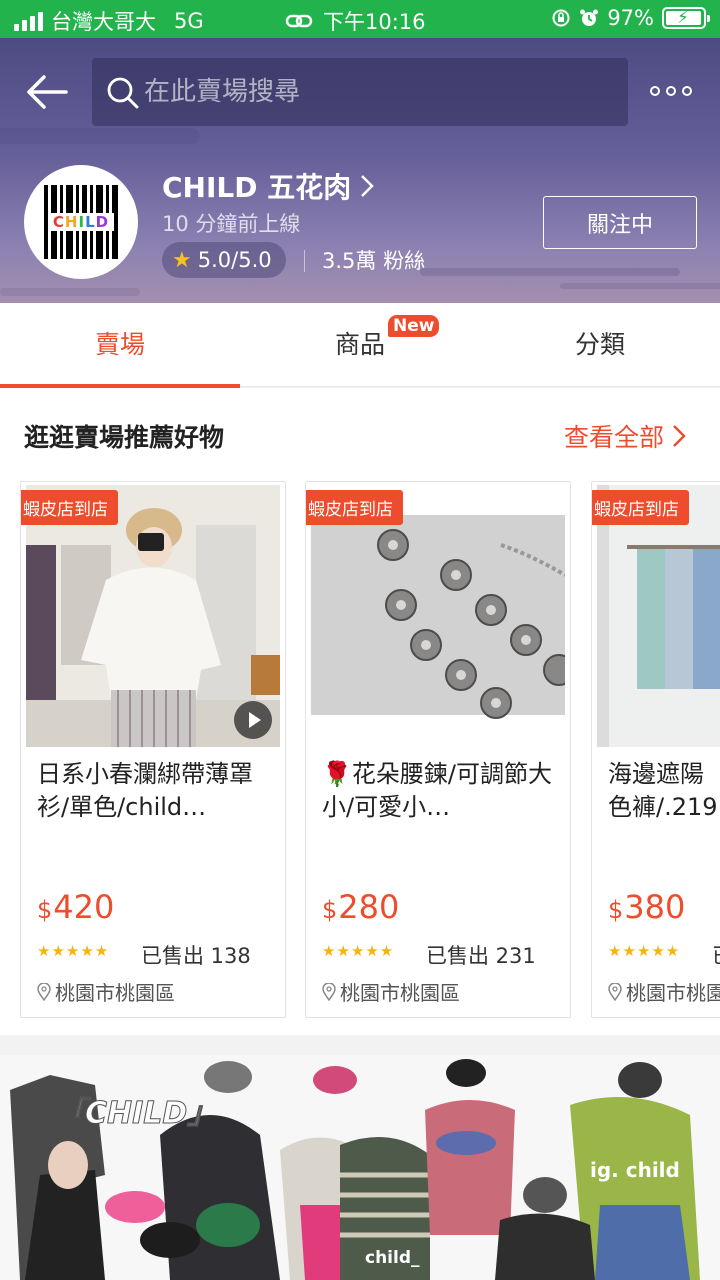 The width and height of the screenshot is (720, 1280). I want to click on product-price: $280, so click(360, 907).